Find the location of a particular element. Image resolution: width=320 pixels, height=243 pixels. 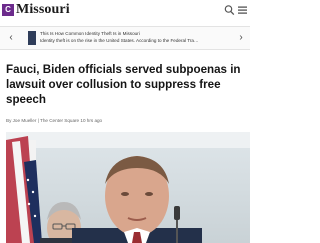

ticker-prev-icon: ‹ is located at coordinates (11, 38).